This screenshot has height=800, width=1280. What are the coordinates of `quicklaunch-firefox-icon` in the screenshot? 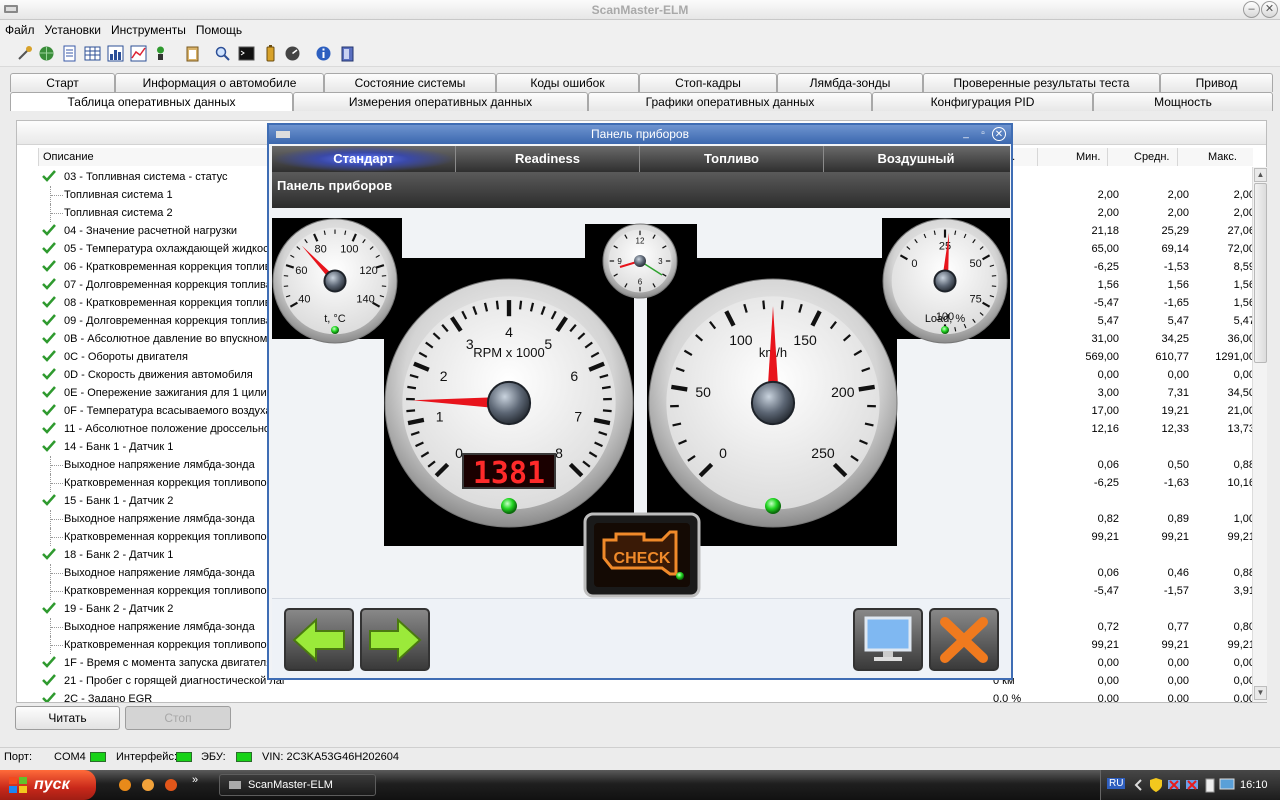 It's located at (171, 785).